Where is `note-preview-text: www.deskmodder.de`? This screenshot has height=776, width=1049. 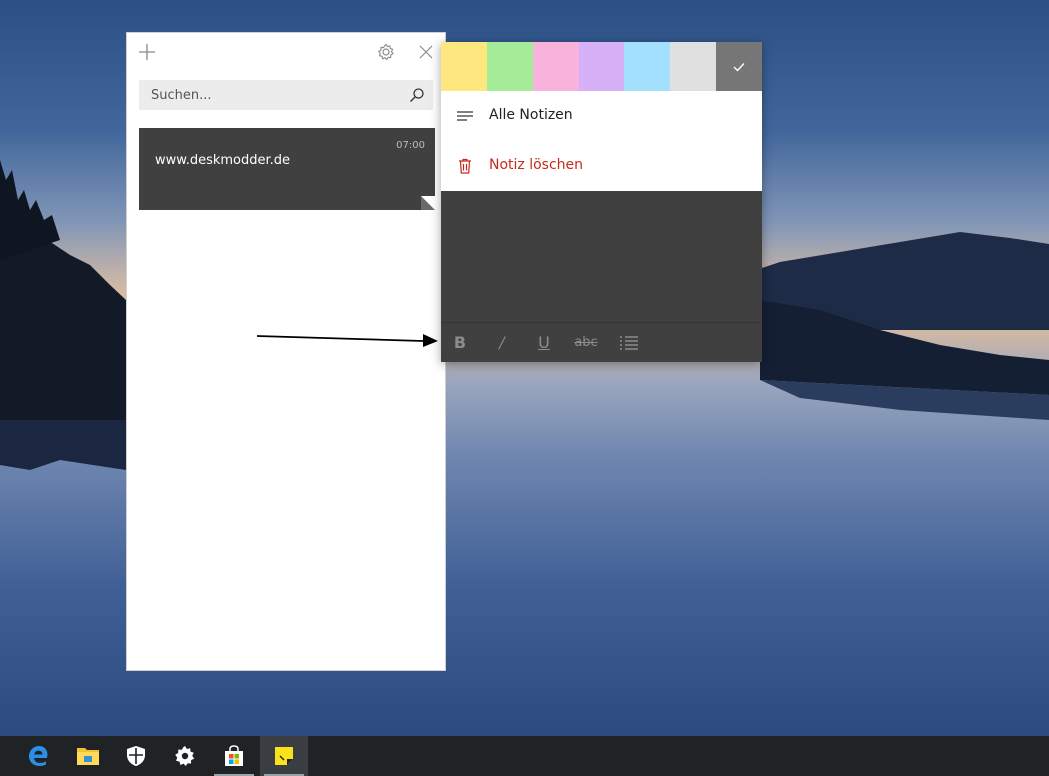 note-preview-text: www.deskmodder.de is located at coordinates (223, 160).